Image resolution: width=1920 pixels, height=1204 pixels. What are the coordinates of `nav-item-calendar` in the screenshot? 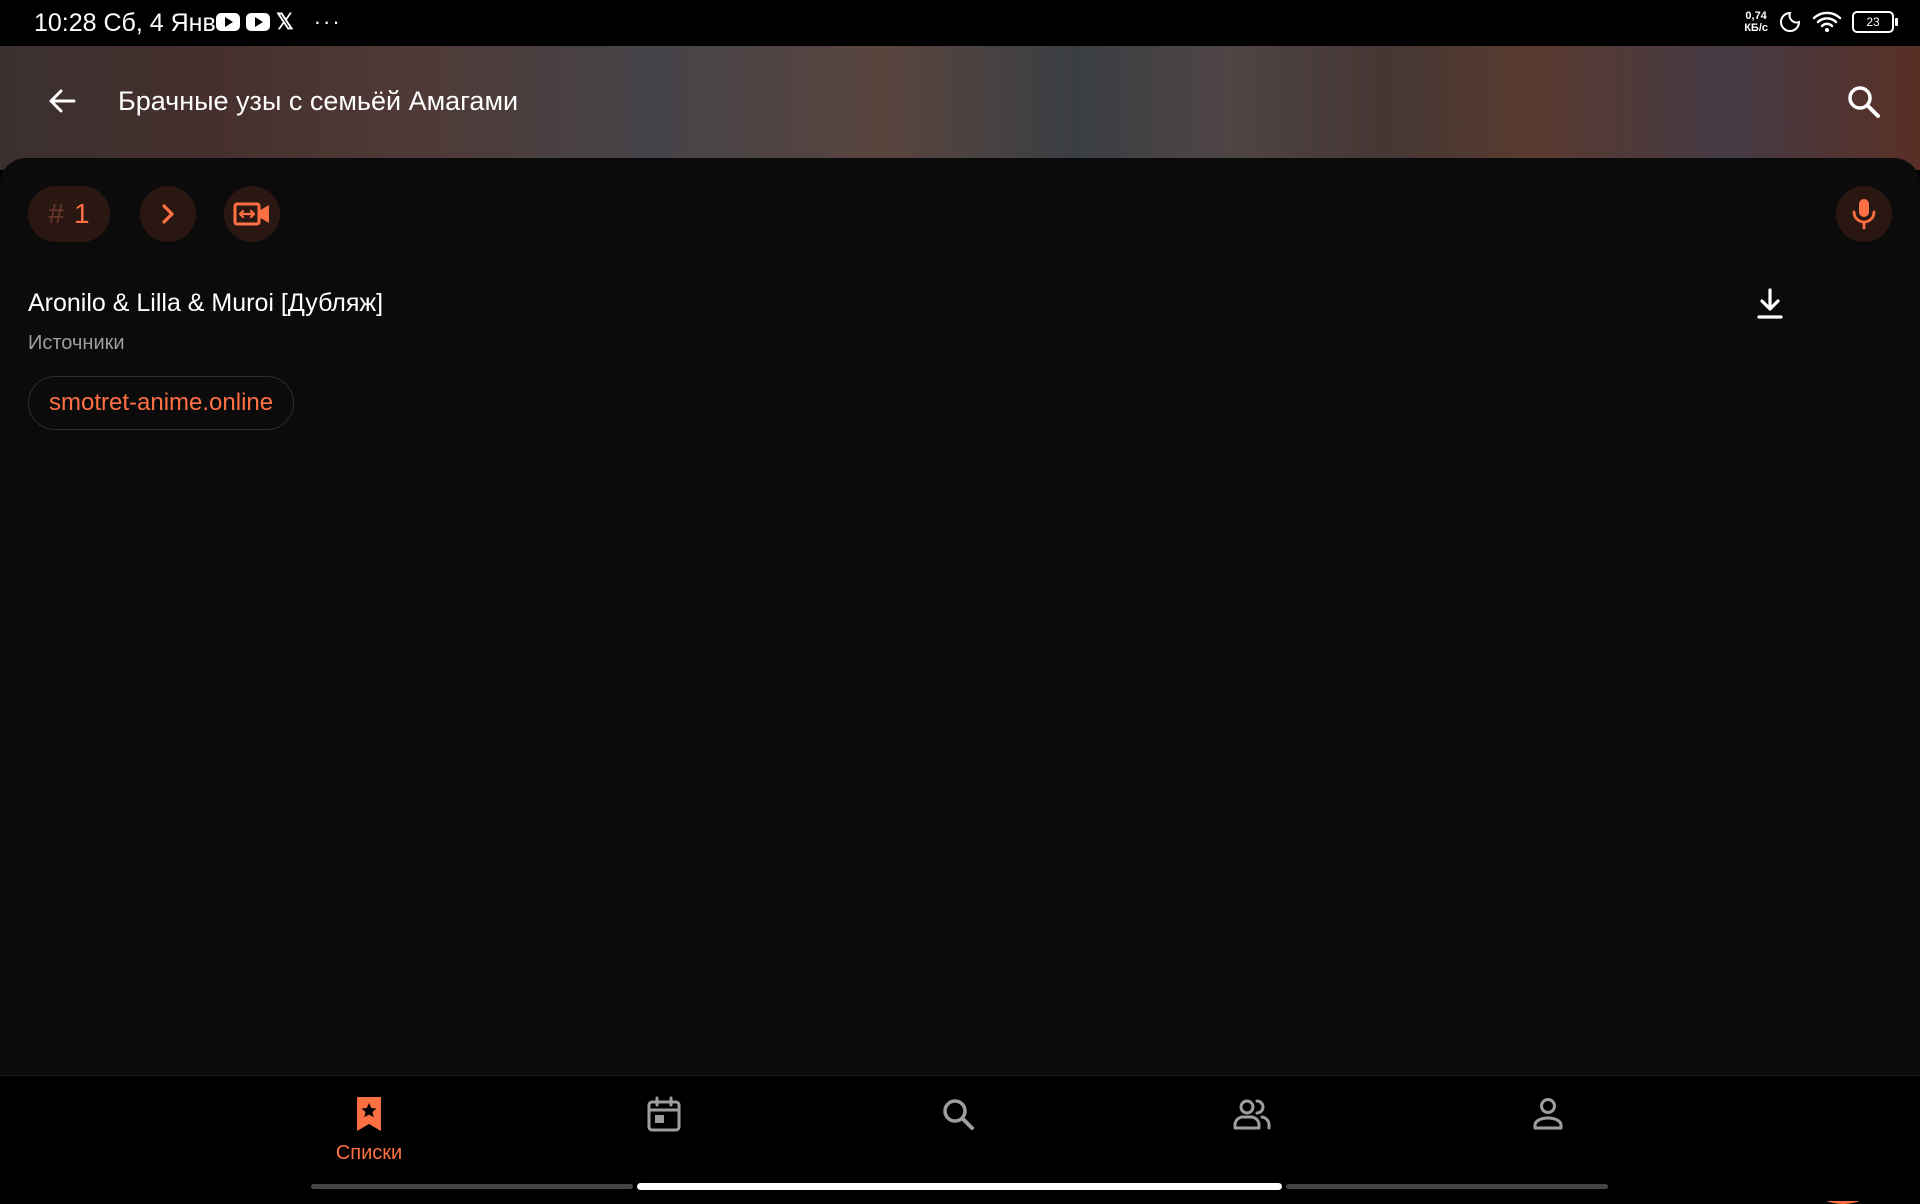 It's located at (664, 1114).